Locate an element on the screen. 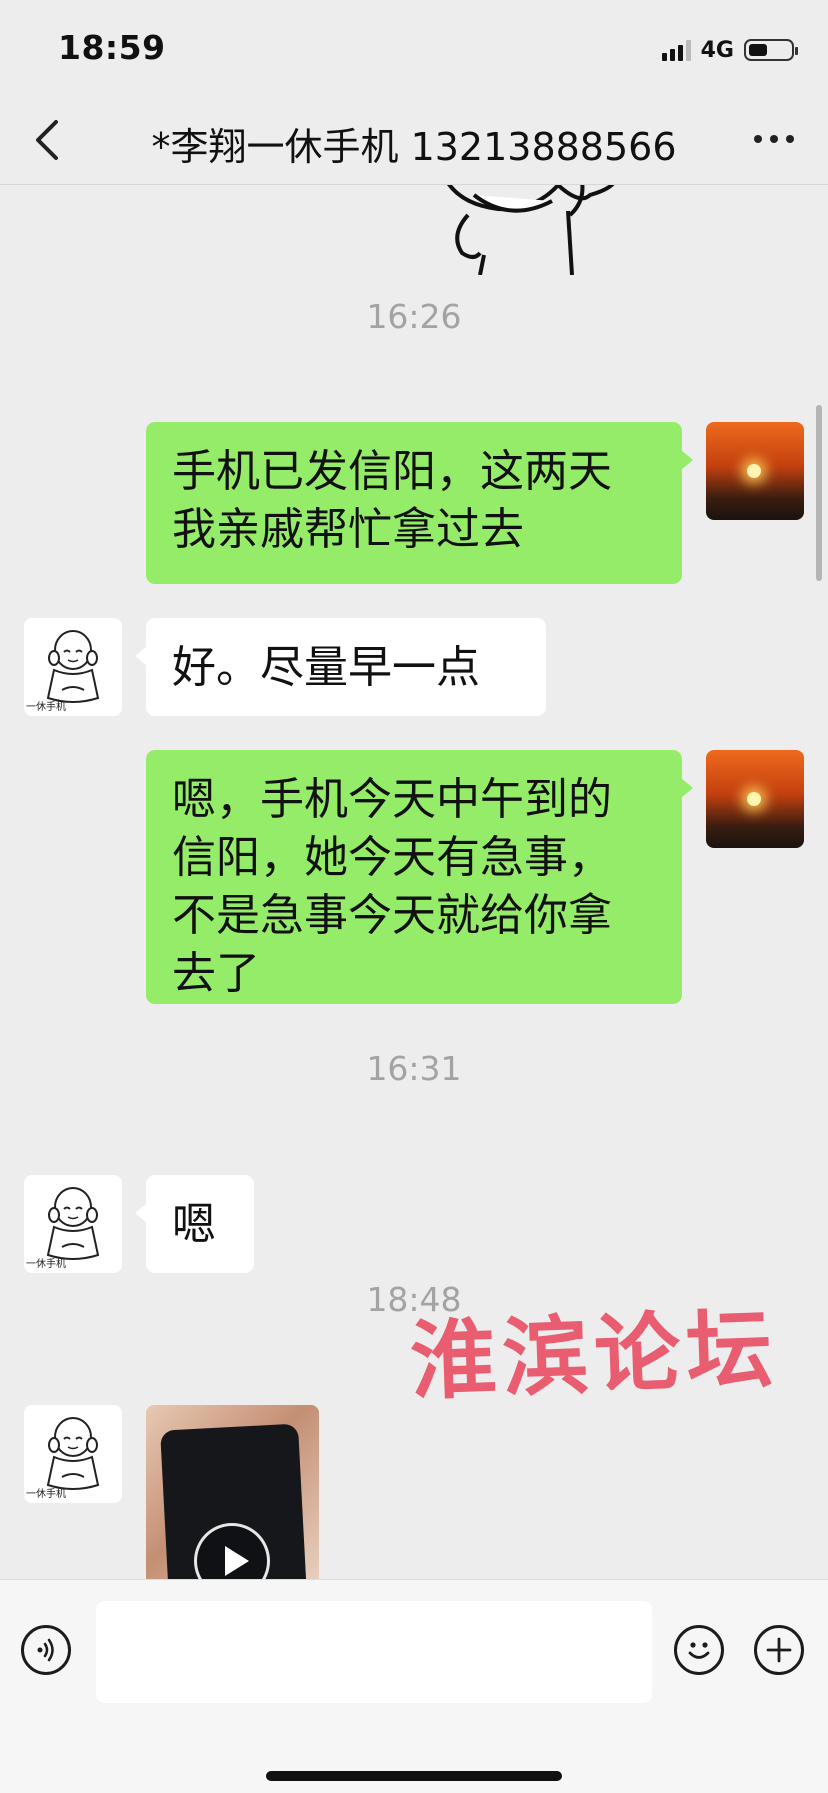 This screenshot has width=828, height=1793. sticker-cartoon is located at coordinates (550, 230).